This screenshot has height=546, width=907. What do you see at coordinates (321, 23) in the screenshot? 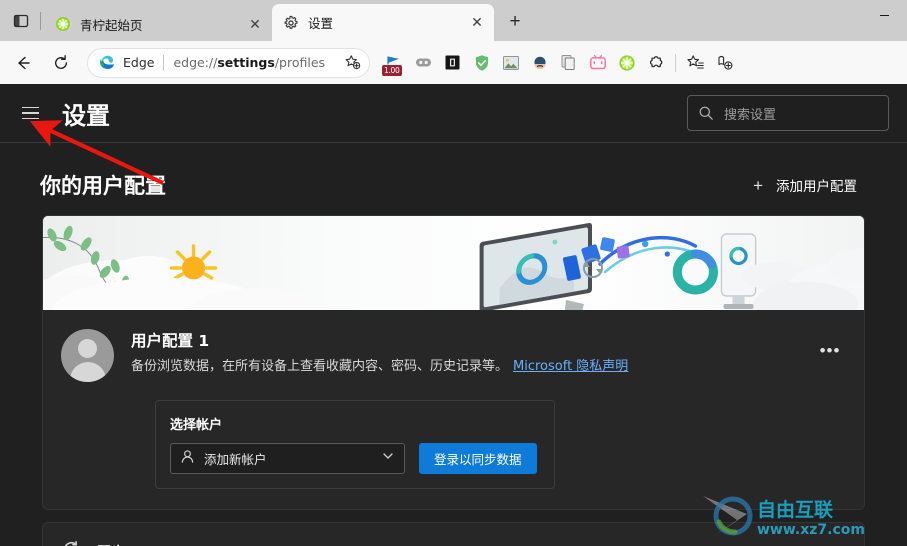
I see `tab-title-1: 设置` at bounding box center [321, 23].